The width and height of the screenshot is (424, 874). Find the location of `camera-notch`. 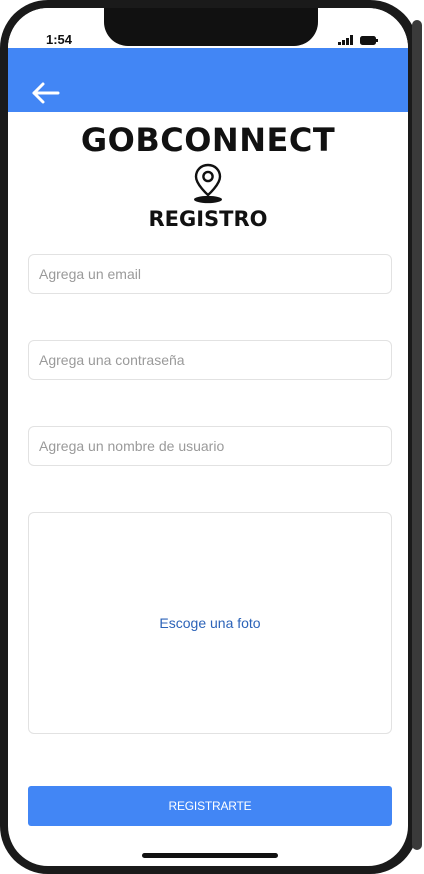

camera-notch is located at coordinates (211, 27).